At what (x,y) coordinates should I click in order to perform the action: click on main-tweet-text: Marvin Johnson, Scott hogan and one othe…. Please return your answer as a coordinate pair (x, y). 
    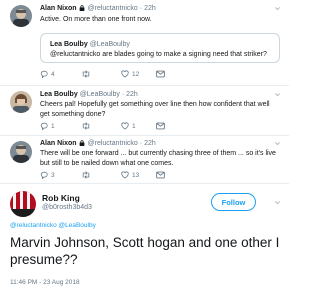
    Looking at the image, I should click on (145, 251).